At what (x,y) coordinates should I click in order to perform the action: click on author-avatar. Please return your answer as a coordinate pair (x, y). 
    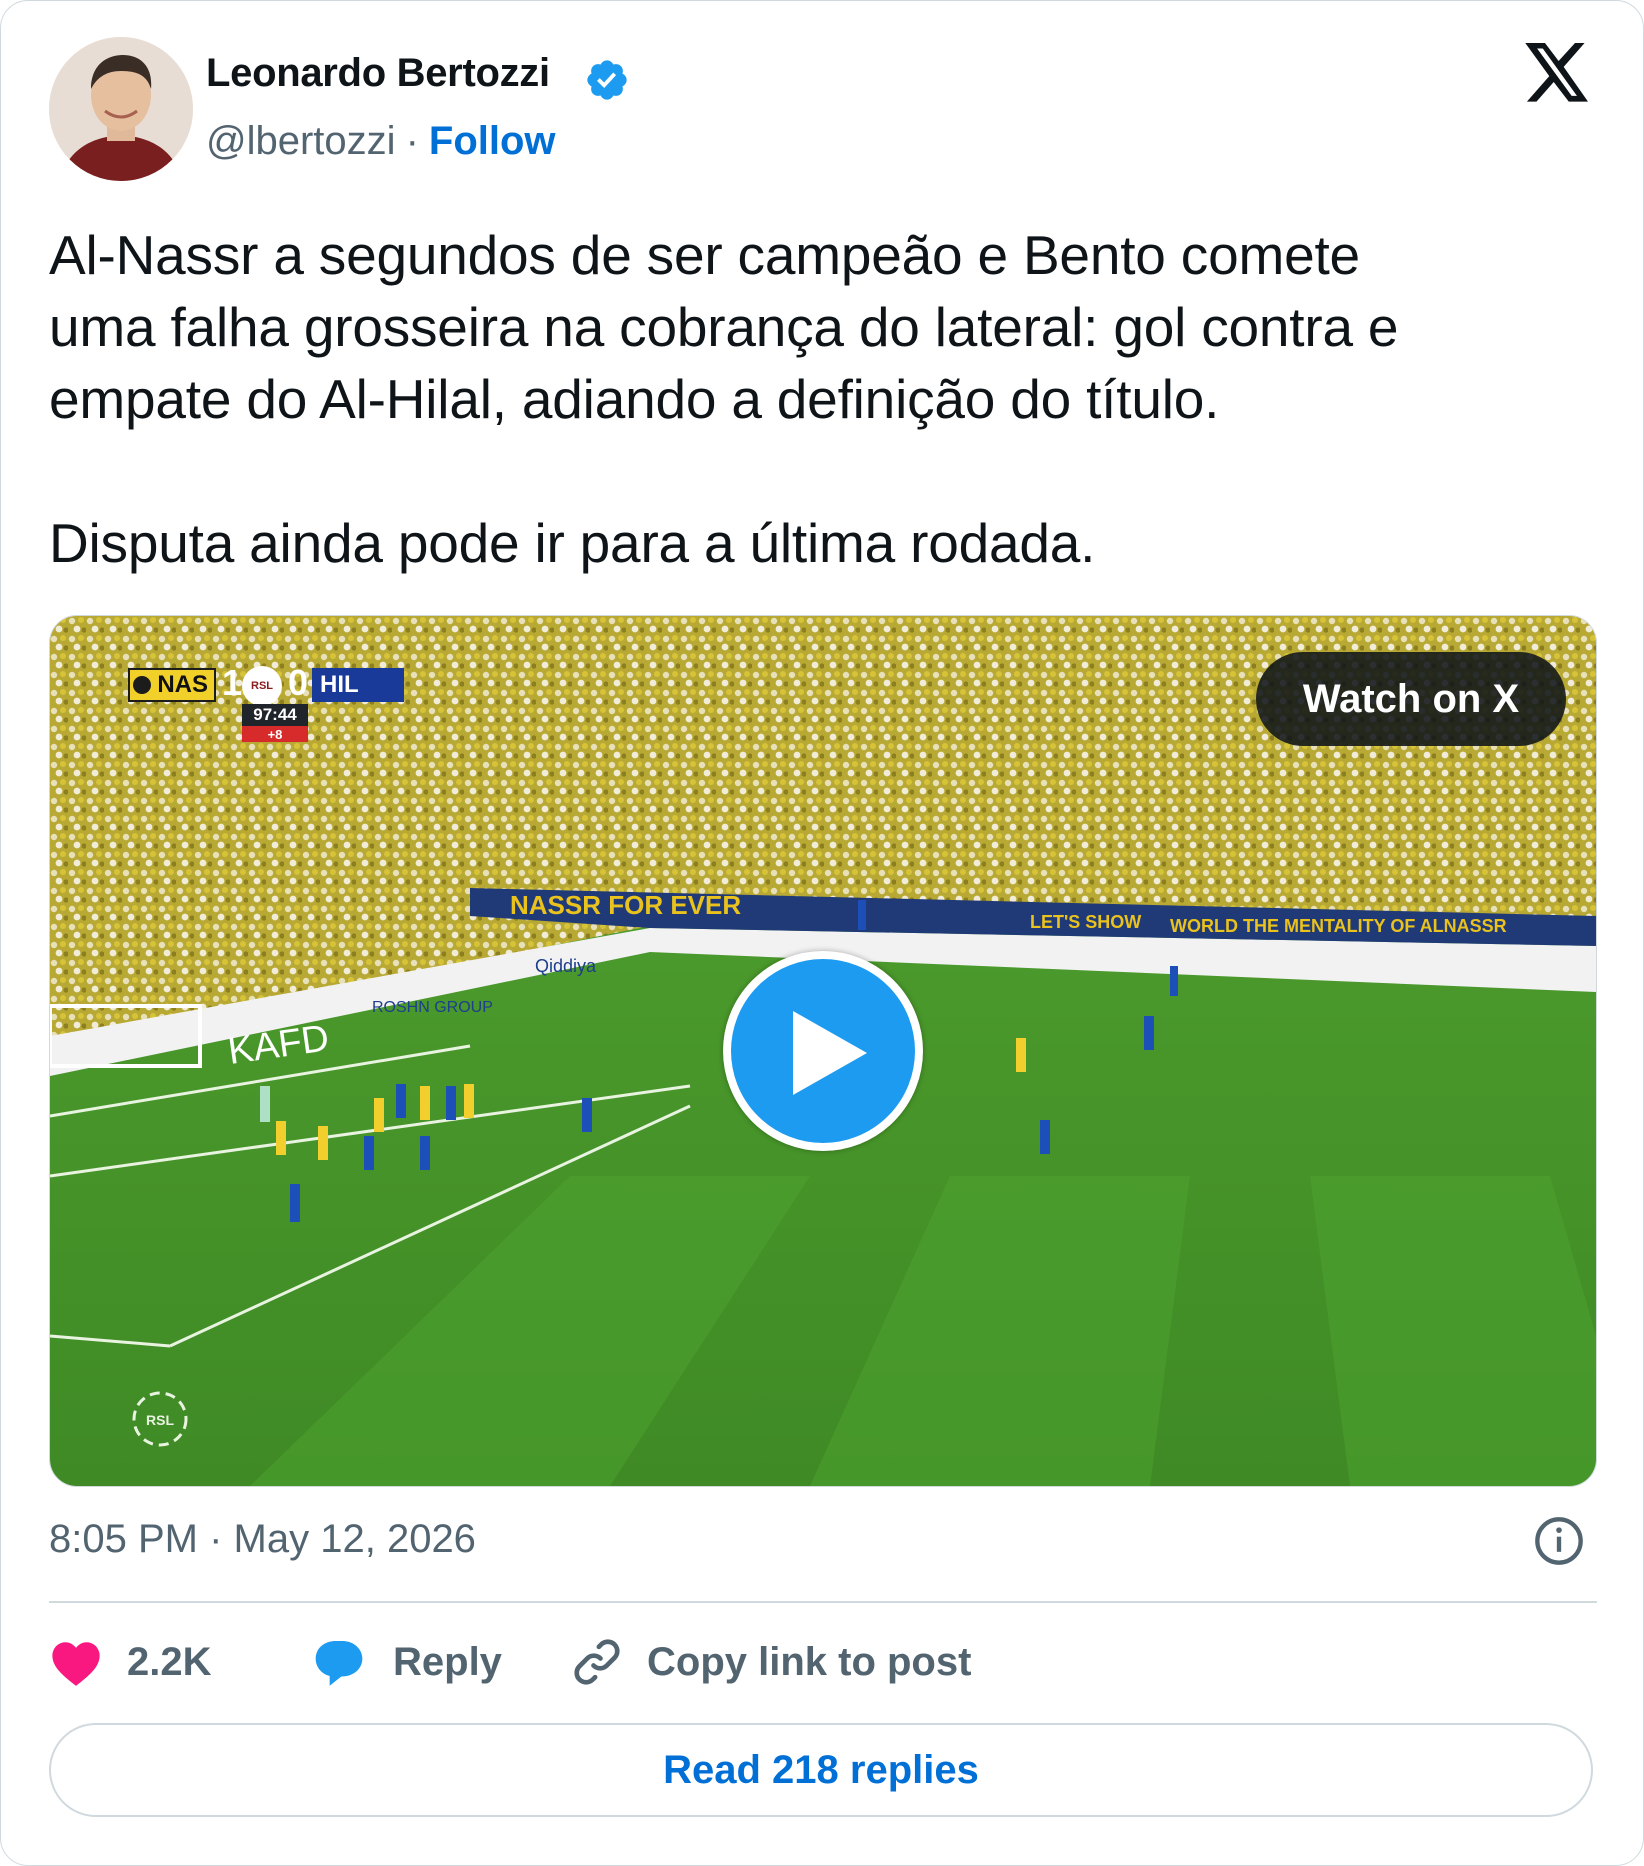
    Looking at the image, I should click on (121, 109).